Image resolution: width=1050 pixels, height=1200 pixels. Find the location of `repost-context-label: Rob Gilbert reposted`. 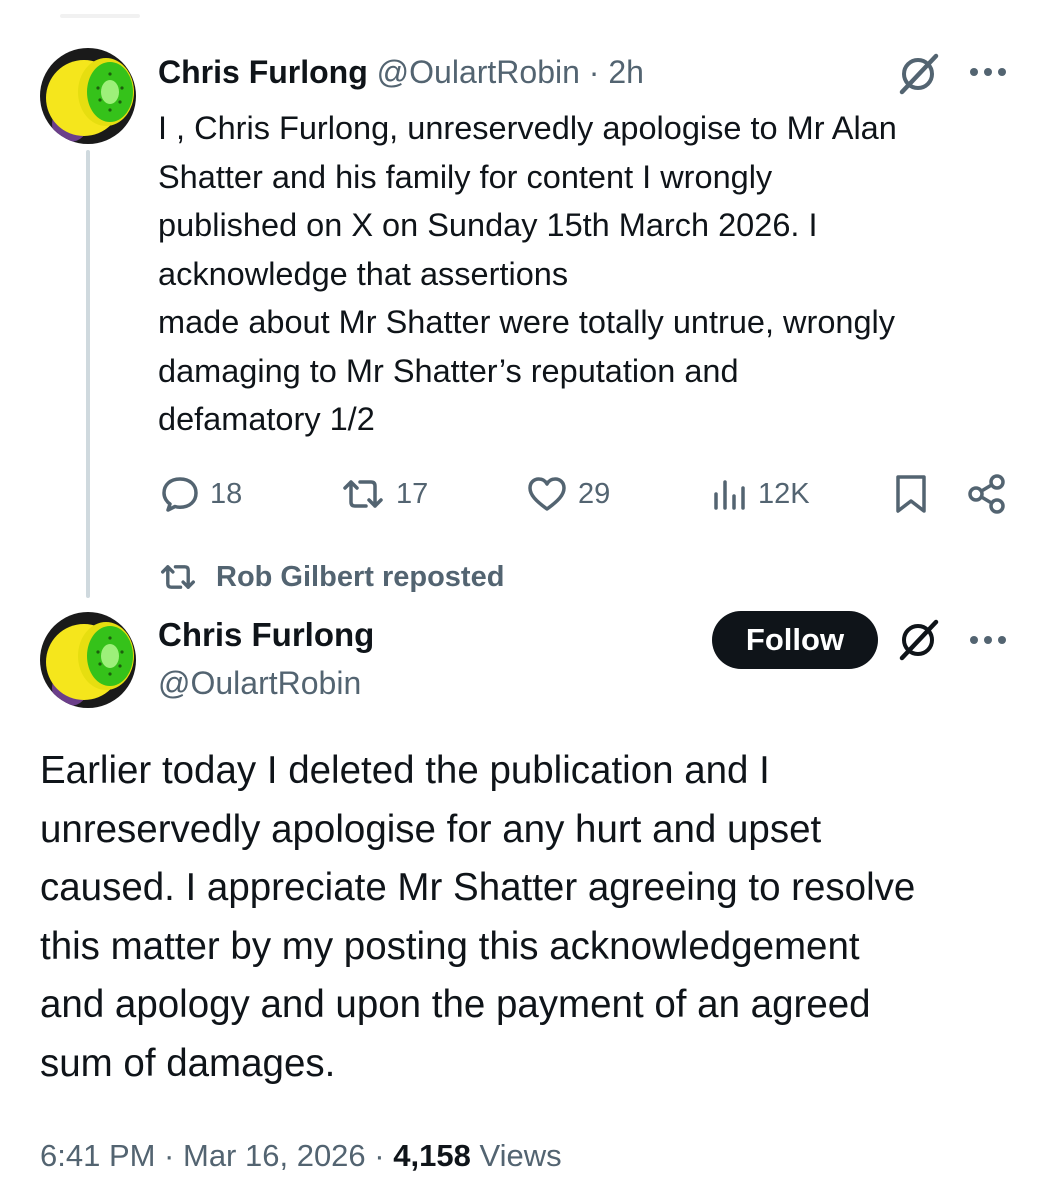

repost-context-label: Rob Gilbert reposted is located at coordinates (360, 576).